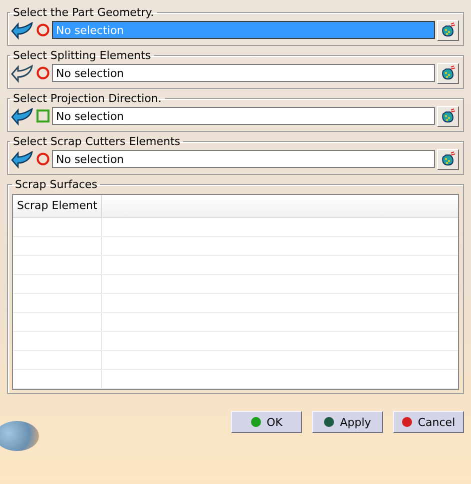 The height and width of the screenshot is (484, 471). Describe the element at coordinates (266, 422) in the screenshot. I see `dialog-button: OK` at that location.